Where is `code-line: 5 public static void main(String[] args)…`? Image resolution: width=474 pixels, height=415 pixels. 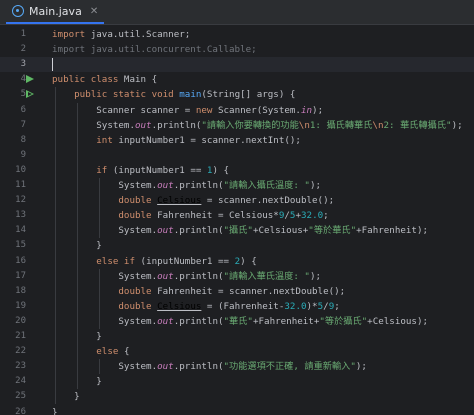 code-line: 5 public static void main(String[] args)… is located at coordinates (237, 94).